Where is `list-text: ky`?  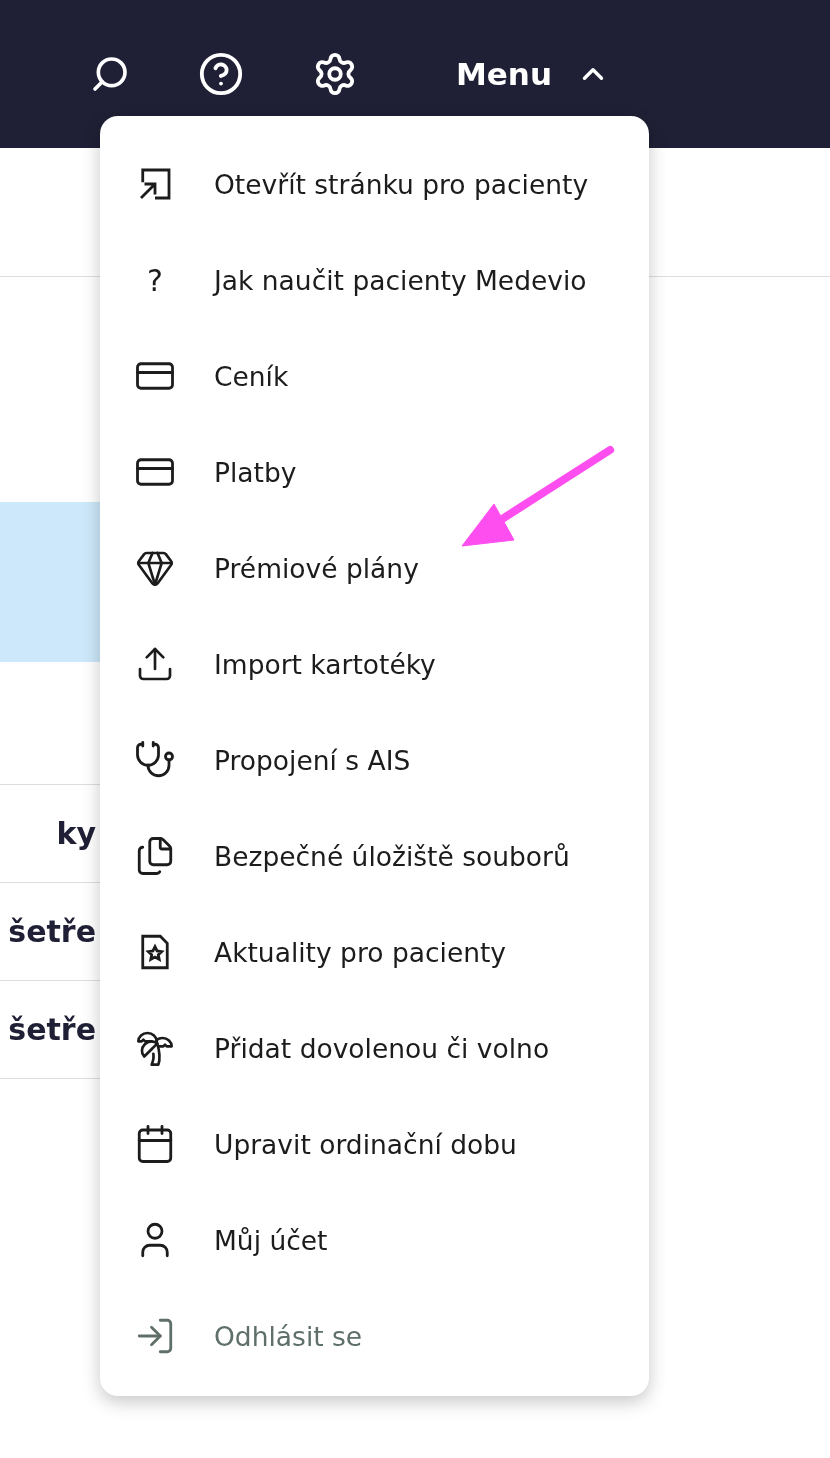 list-text: ky is located at coordinates (76, 833).